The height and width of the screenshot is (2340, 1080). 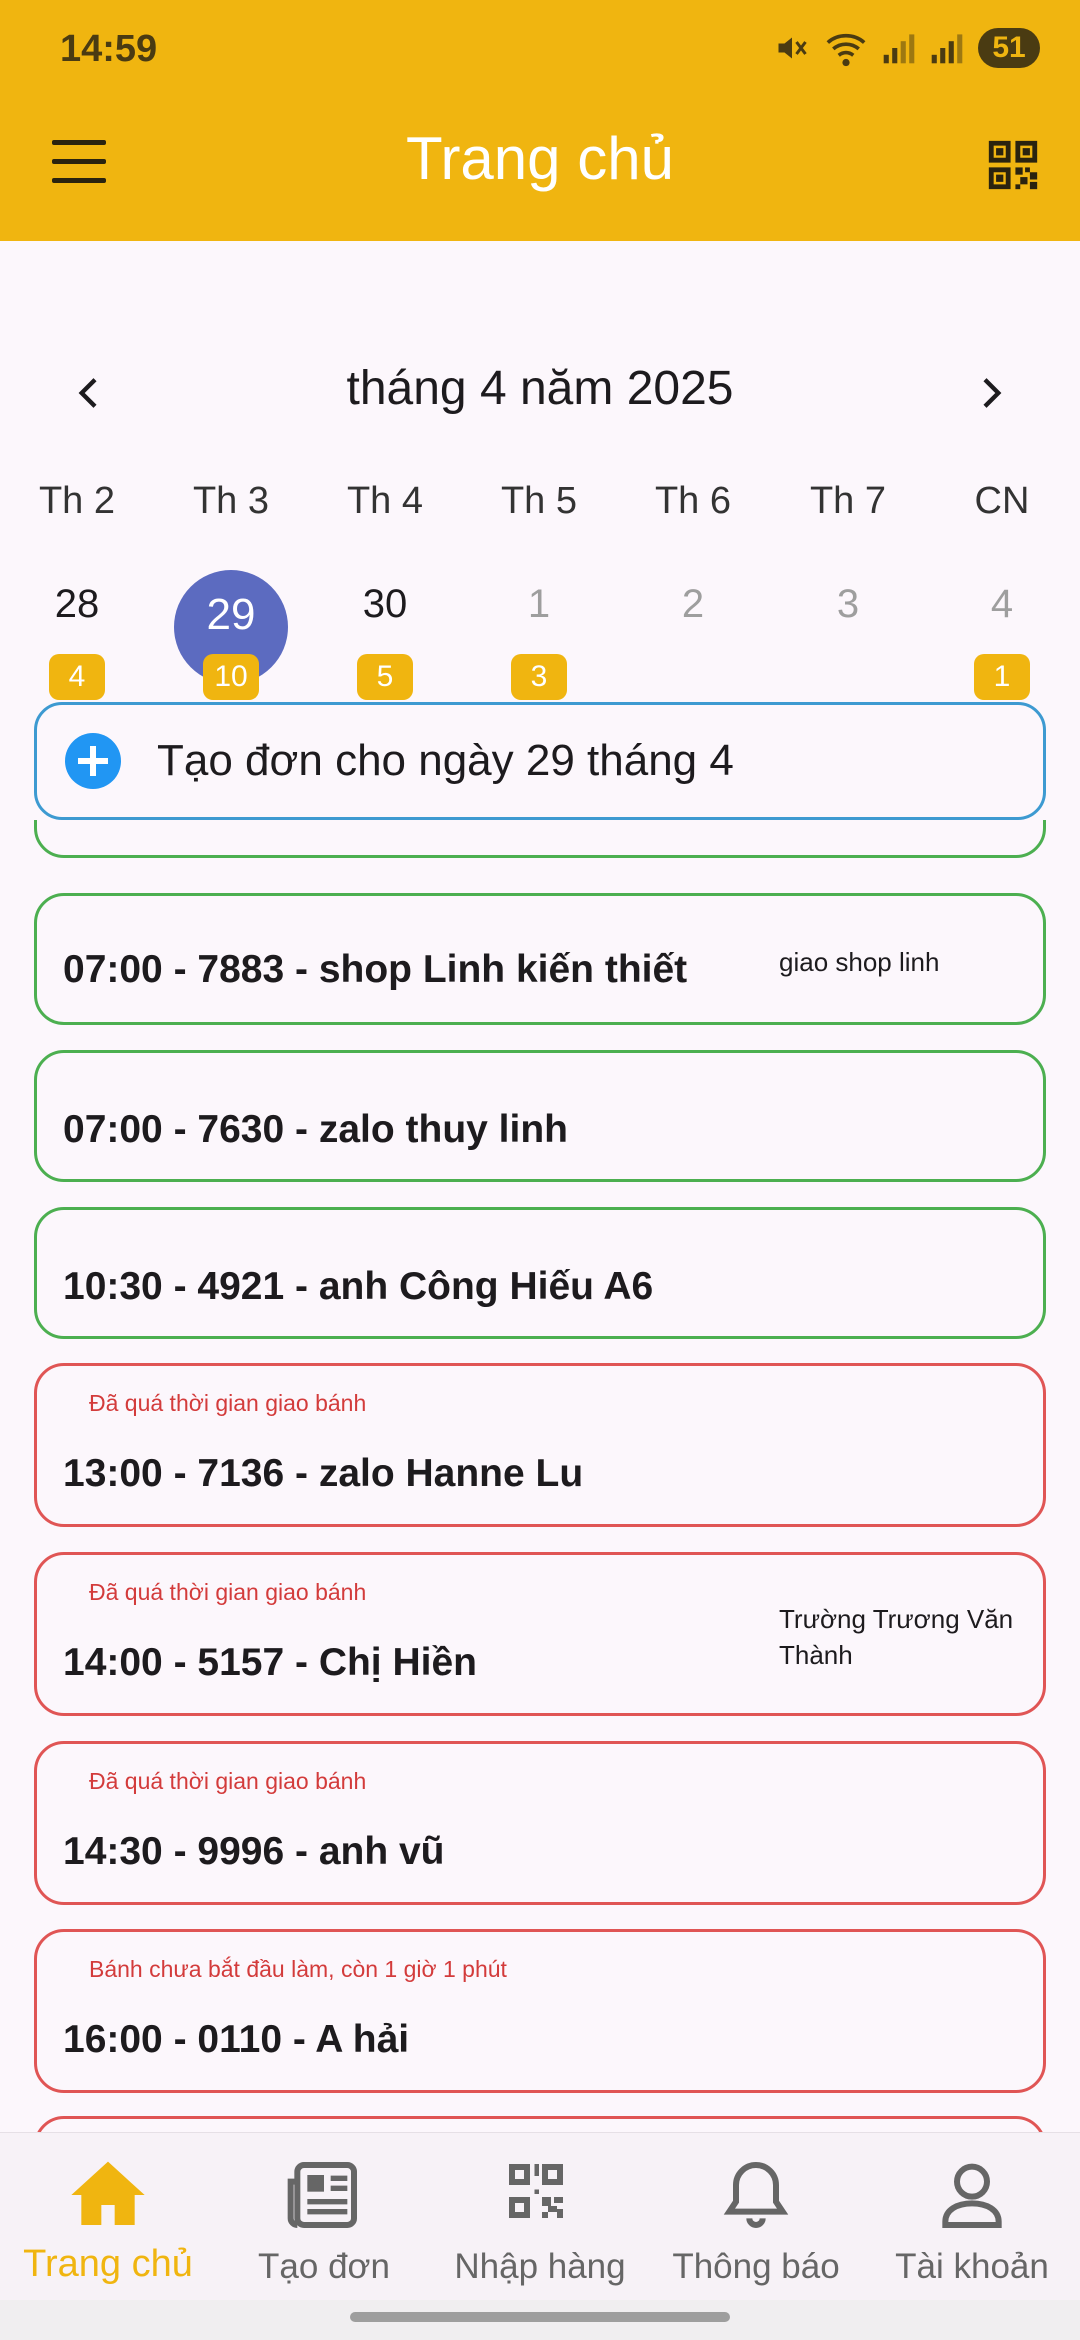 I want to click on order-note: Trường Trương Văn Thành, so click(x=896, y=1637).